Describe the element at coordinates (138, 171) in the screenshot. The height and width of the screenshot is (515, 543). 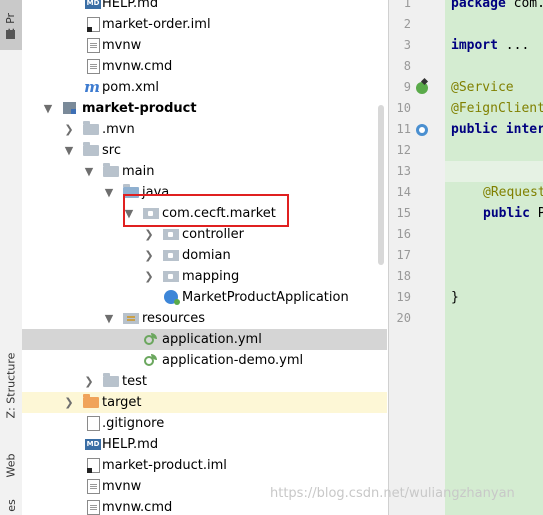
I see `tree-item-label: main` at that location.